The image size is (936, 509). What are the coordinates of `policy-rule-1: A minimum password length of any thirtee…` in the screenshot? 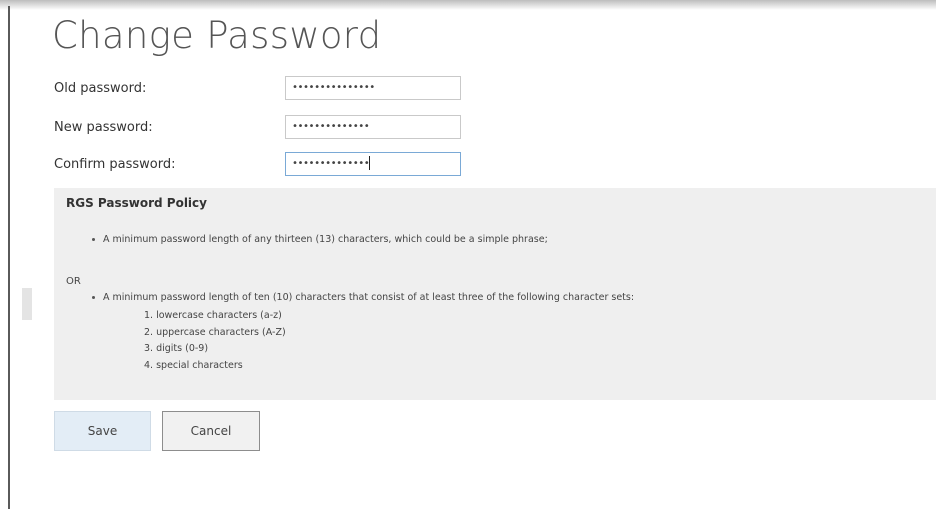 It's located at (320, 239).